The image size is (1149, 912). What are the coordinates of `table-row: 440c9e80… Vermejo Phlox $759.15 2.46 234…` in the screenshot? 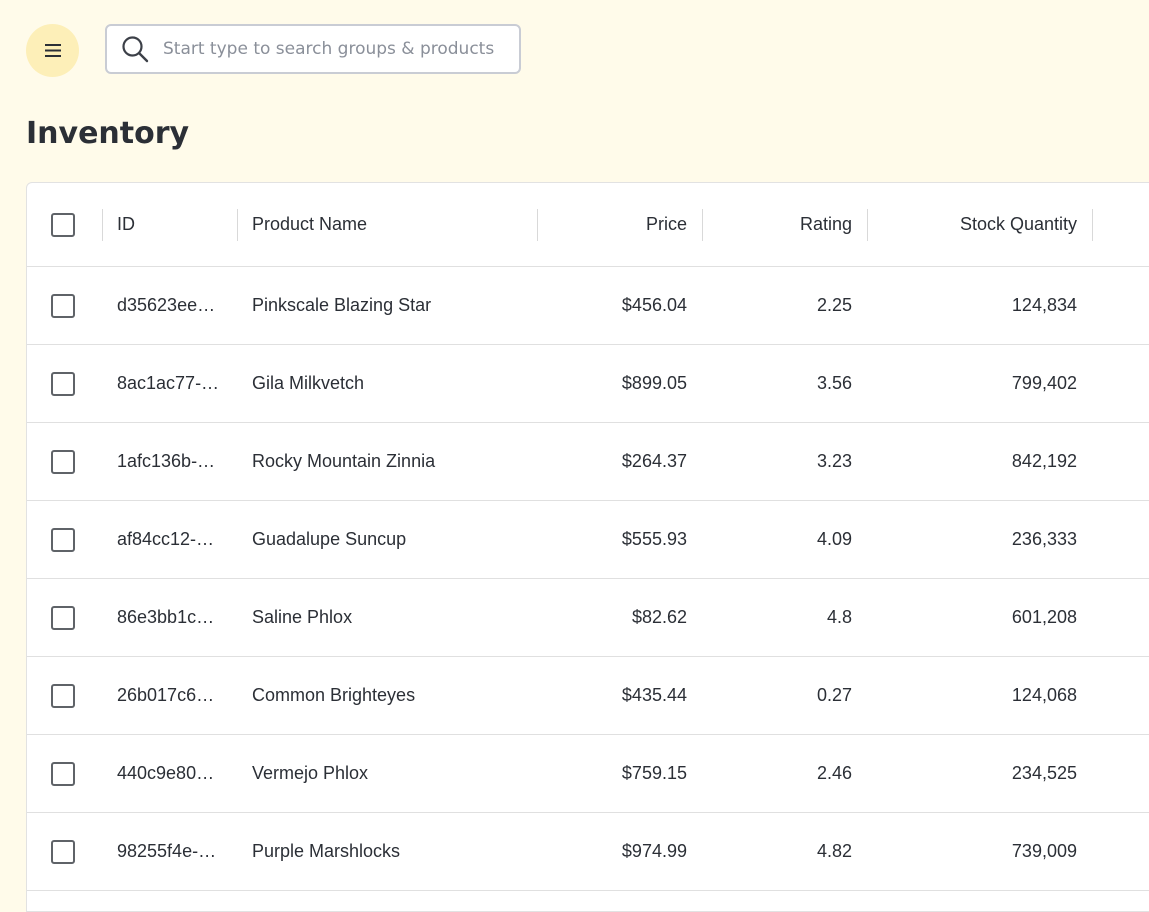 It's located at (588, 774).